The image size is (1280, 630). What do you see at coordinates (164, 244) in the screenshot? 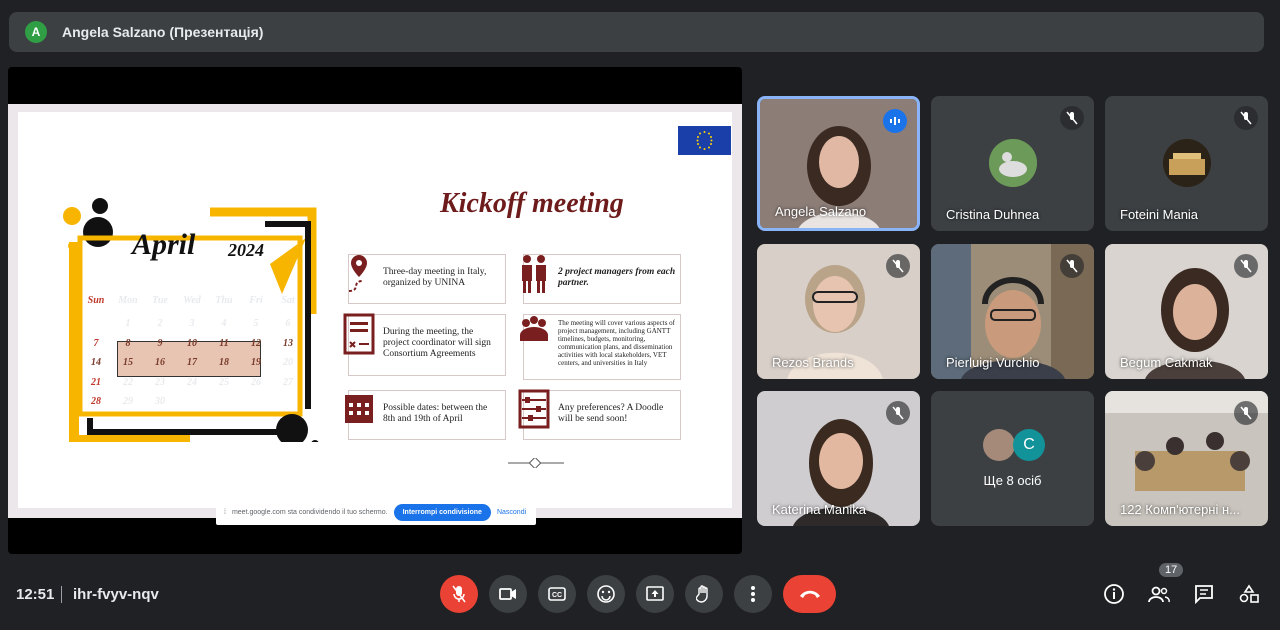
I see `calendar-month: April` at bounding box center [164, 244].